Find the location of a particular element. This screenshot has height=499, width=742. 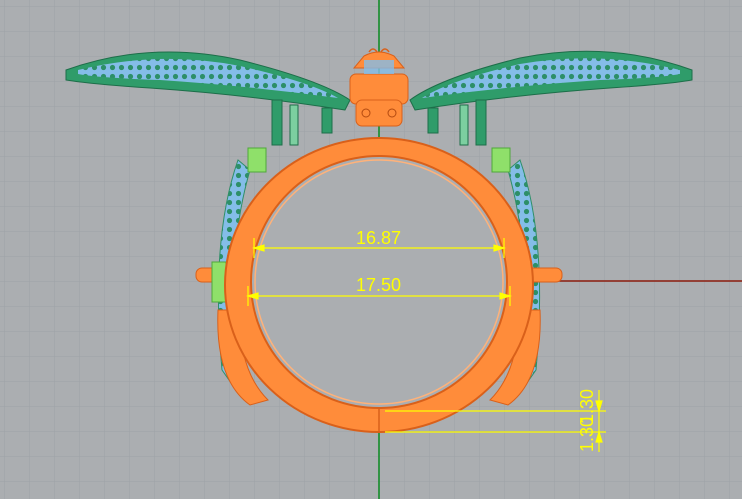

dimension-band-thickness-2: 1.30 is located at coordinates (587, 434).